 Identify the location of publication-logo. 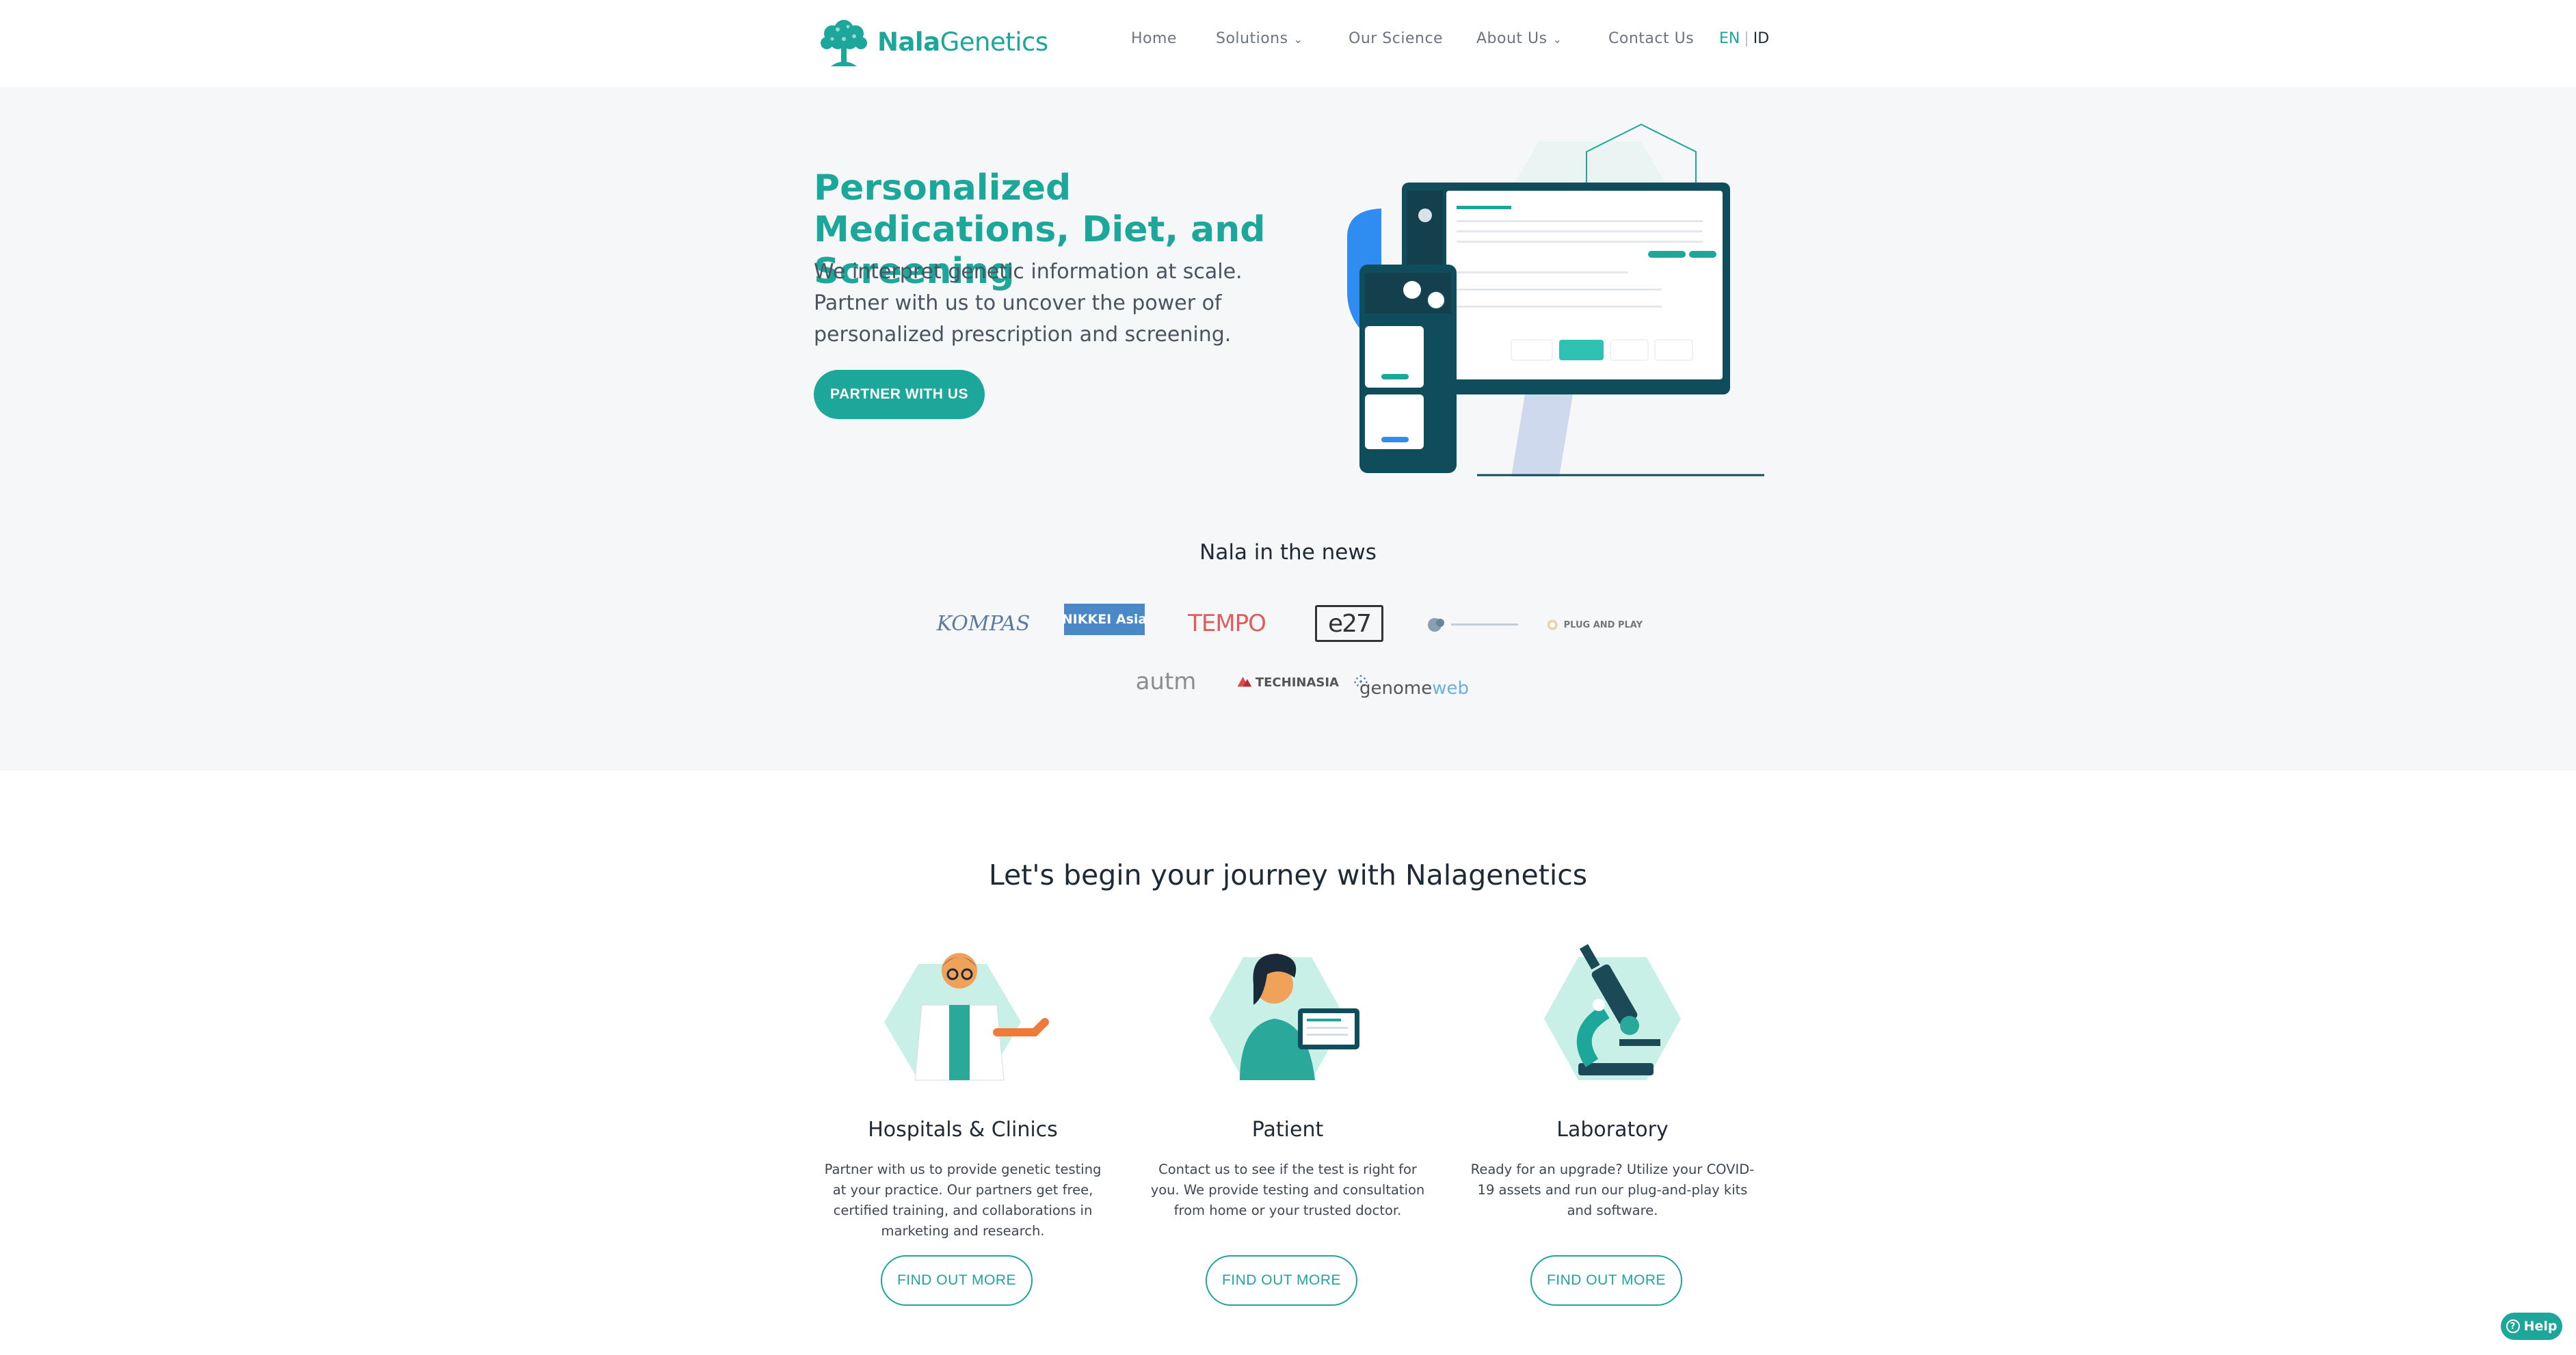
(1473, 625).